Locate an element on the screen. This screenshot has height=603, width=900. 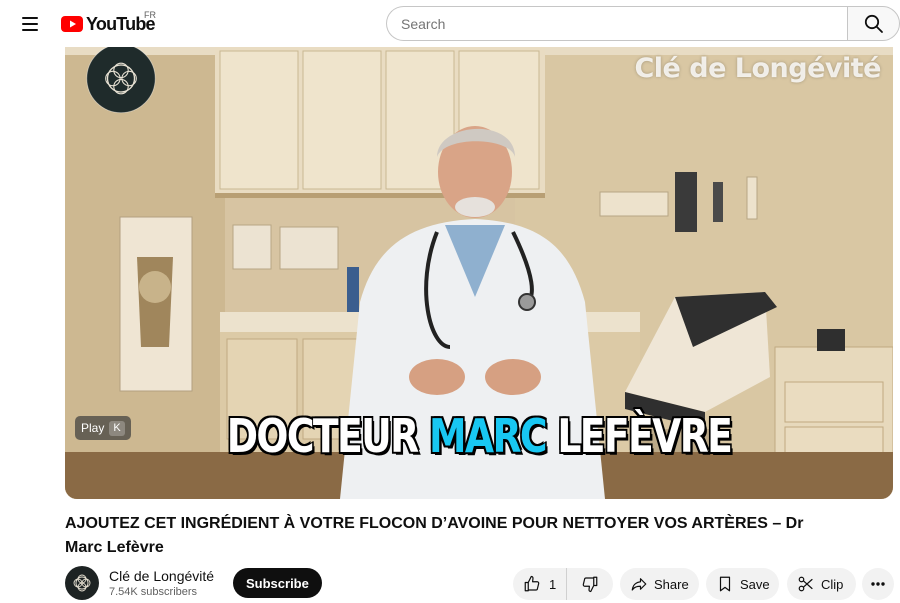
like-icon is located at coordinates (532, 583).